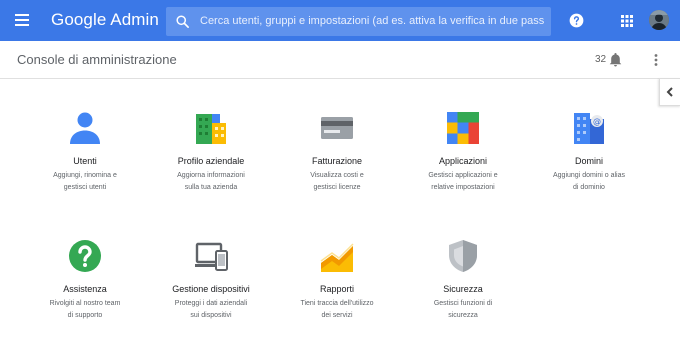 Image resolution: width=680 pixels, height=340 pixels. I want to click on card-description: Aggiungi domini o alias di dominio, so click(589, 181).